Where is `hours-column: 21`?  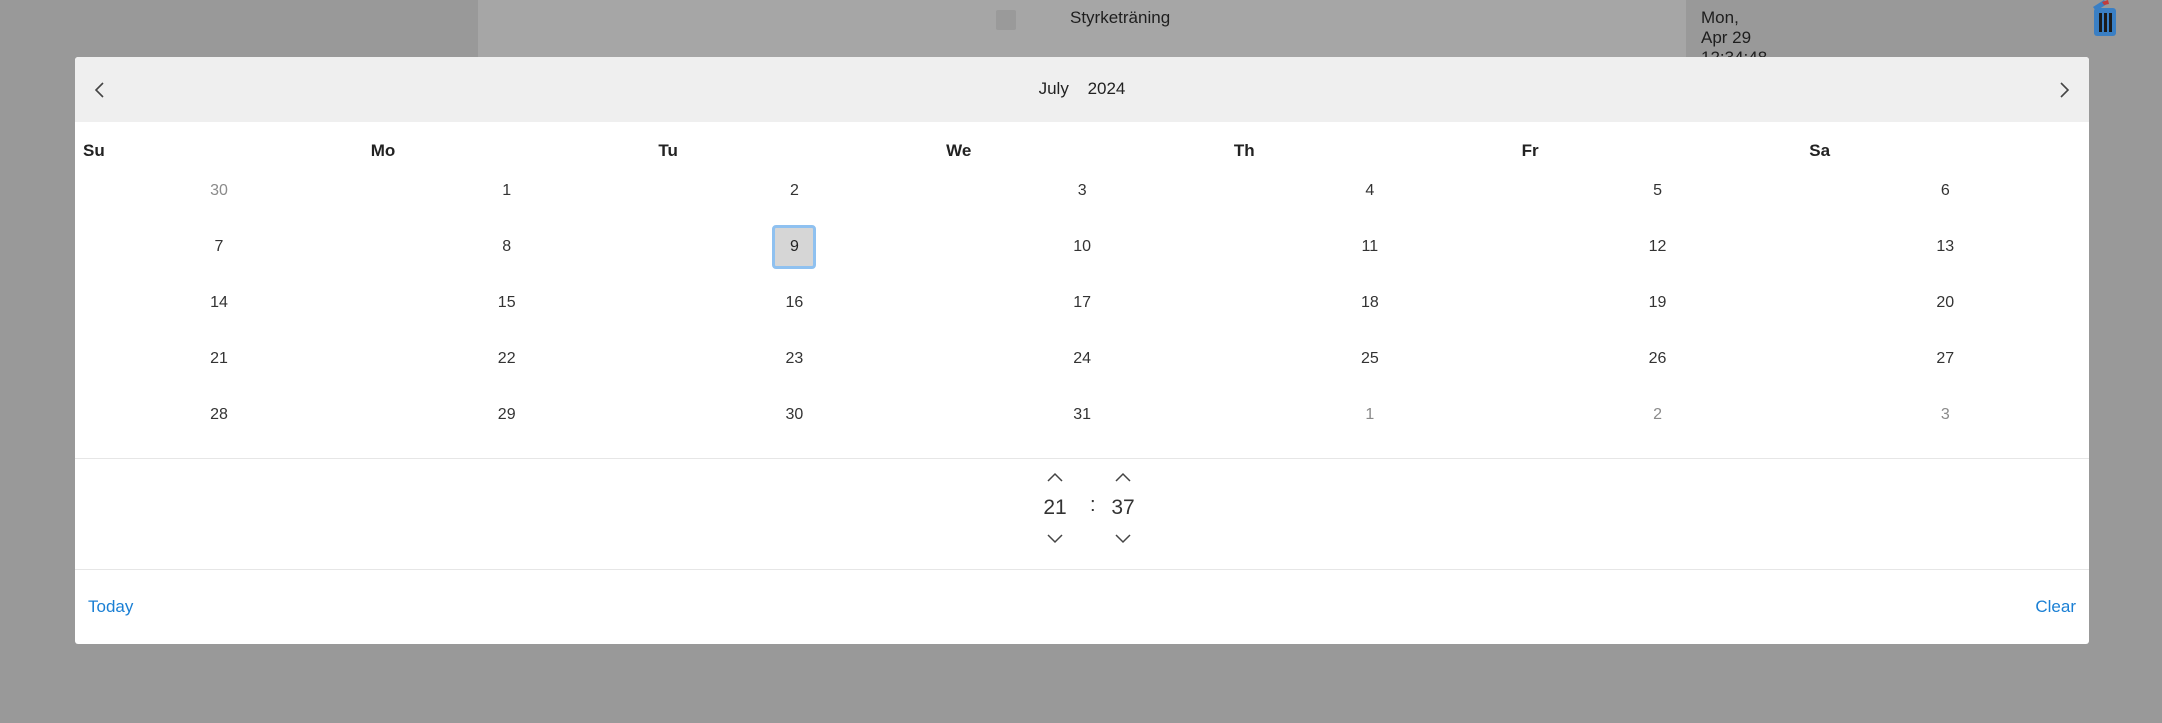
hours-column: 21 is located at coordinates (1055, 512).